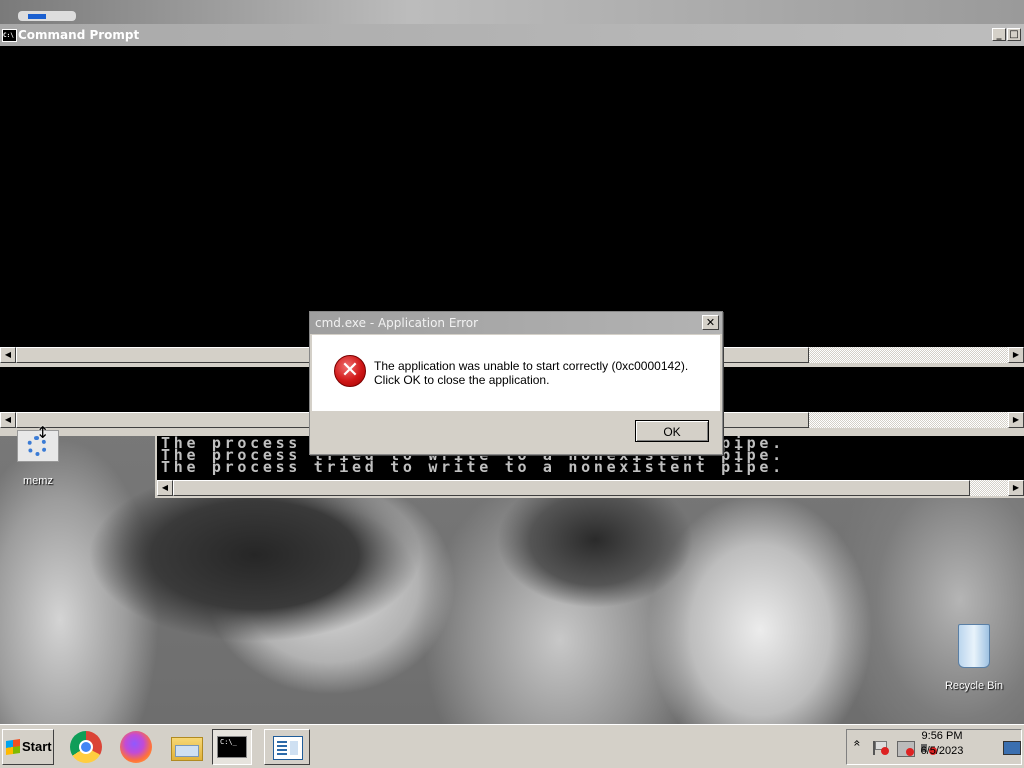  I want to click on dialog-titlebar: cmd.exe - Application Error ✕, so click(516, 323).